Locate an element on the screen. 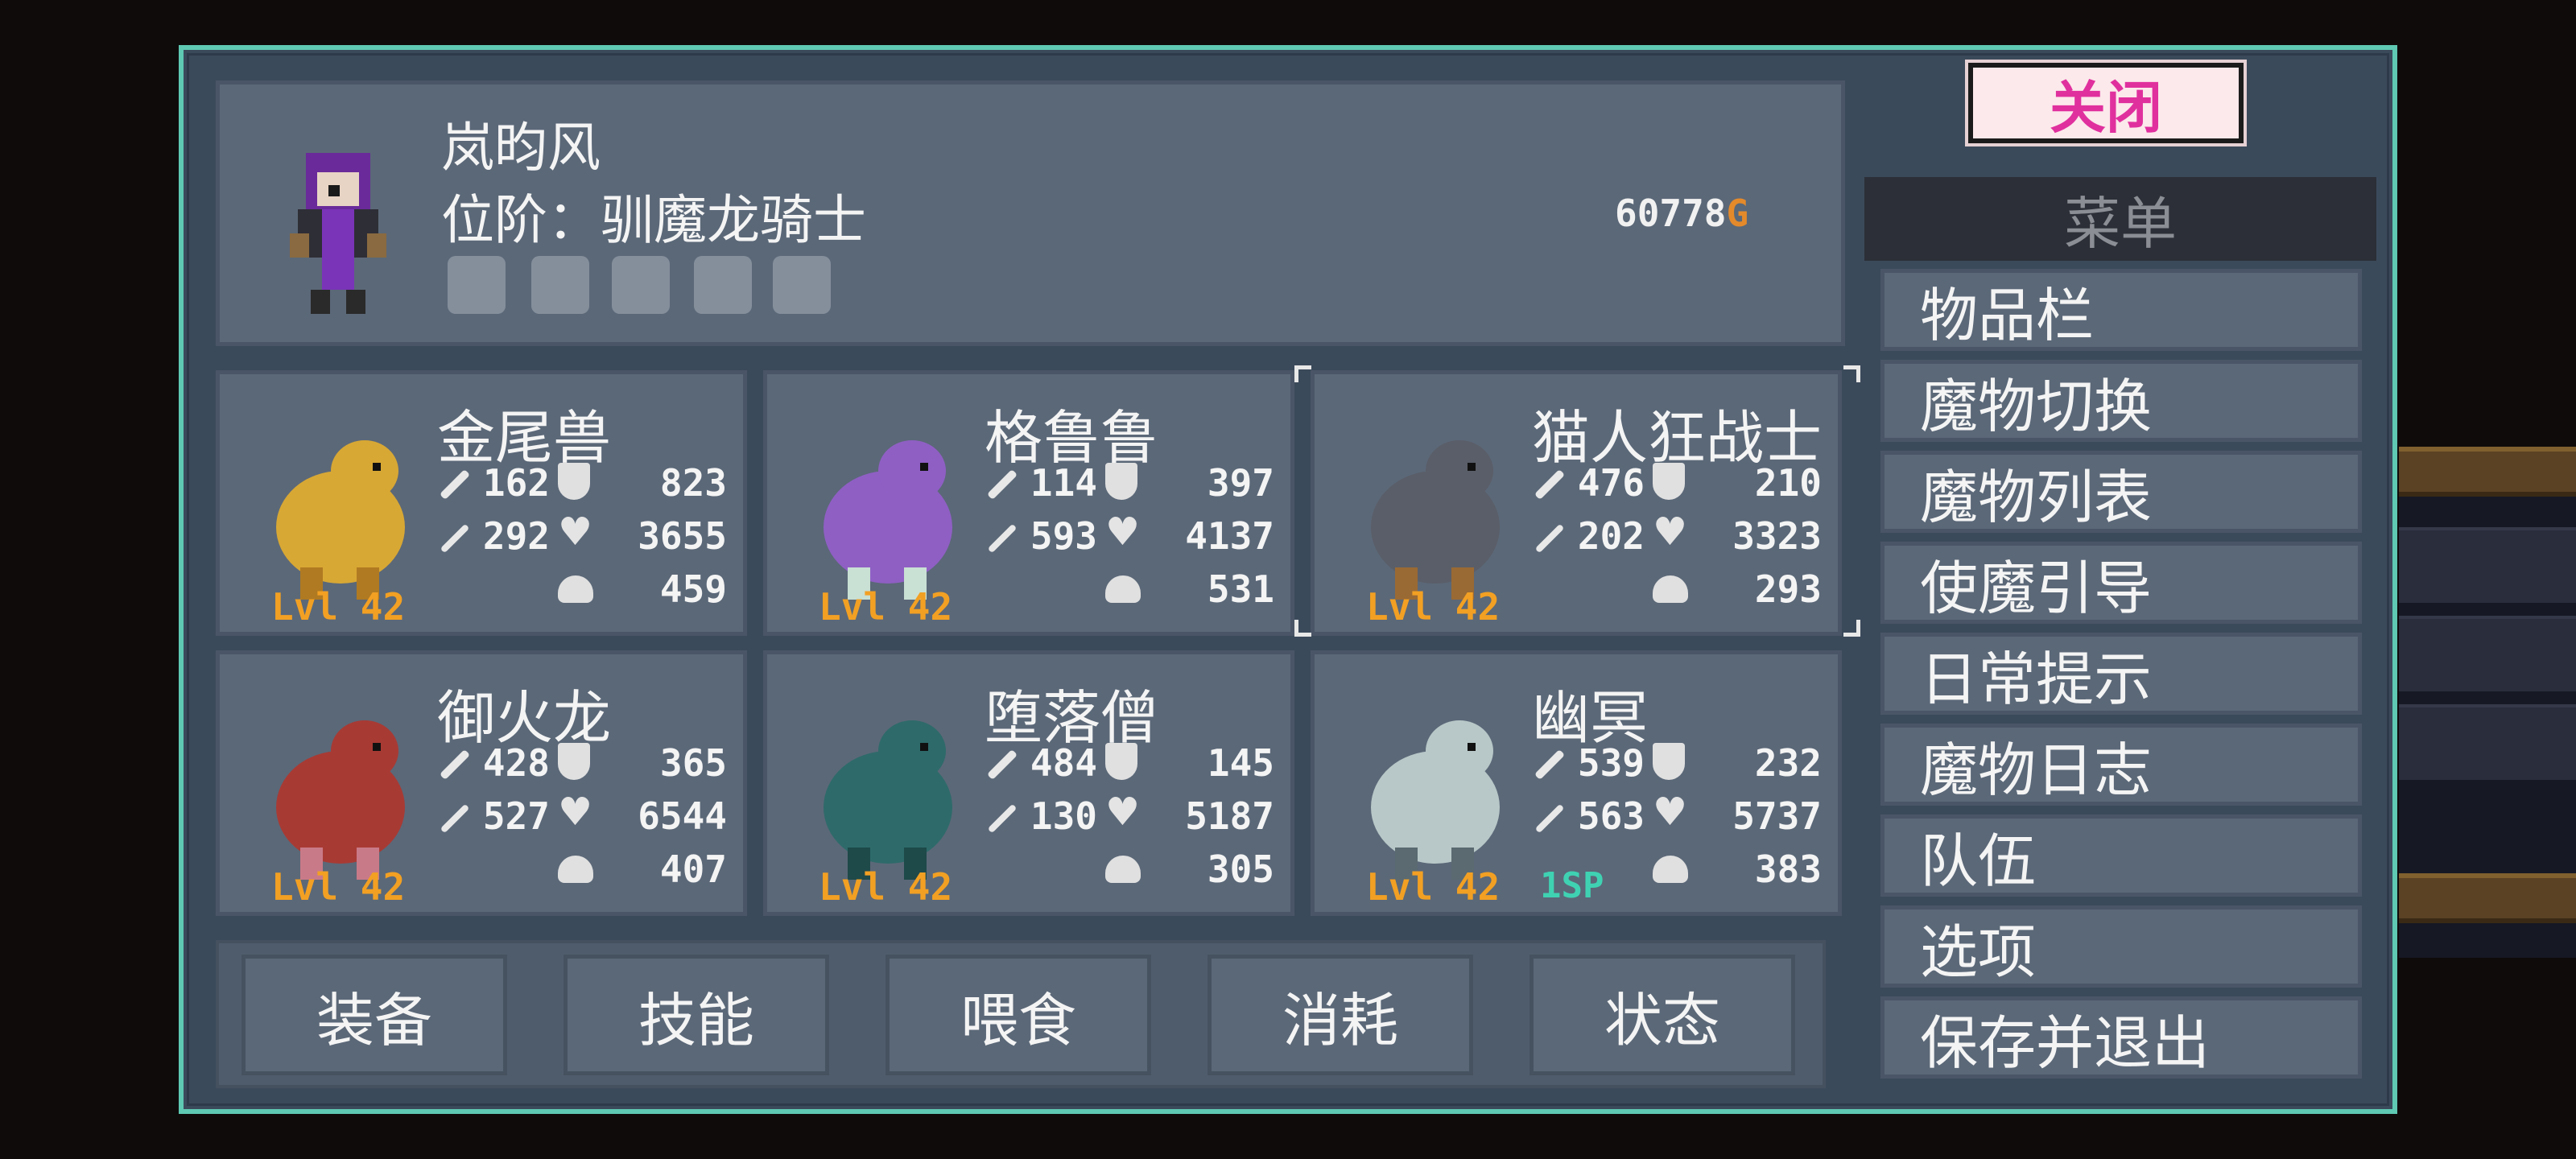 The width and height of the screenshot is (2576, 1159). accessory-slot-icon is located at coordinates (723, 285).